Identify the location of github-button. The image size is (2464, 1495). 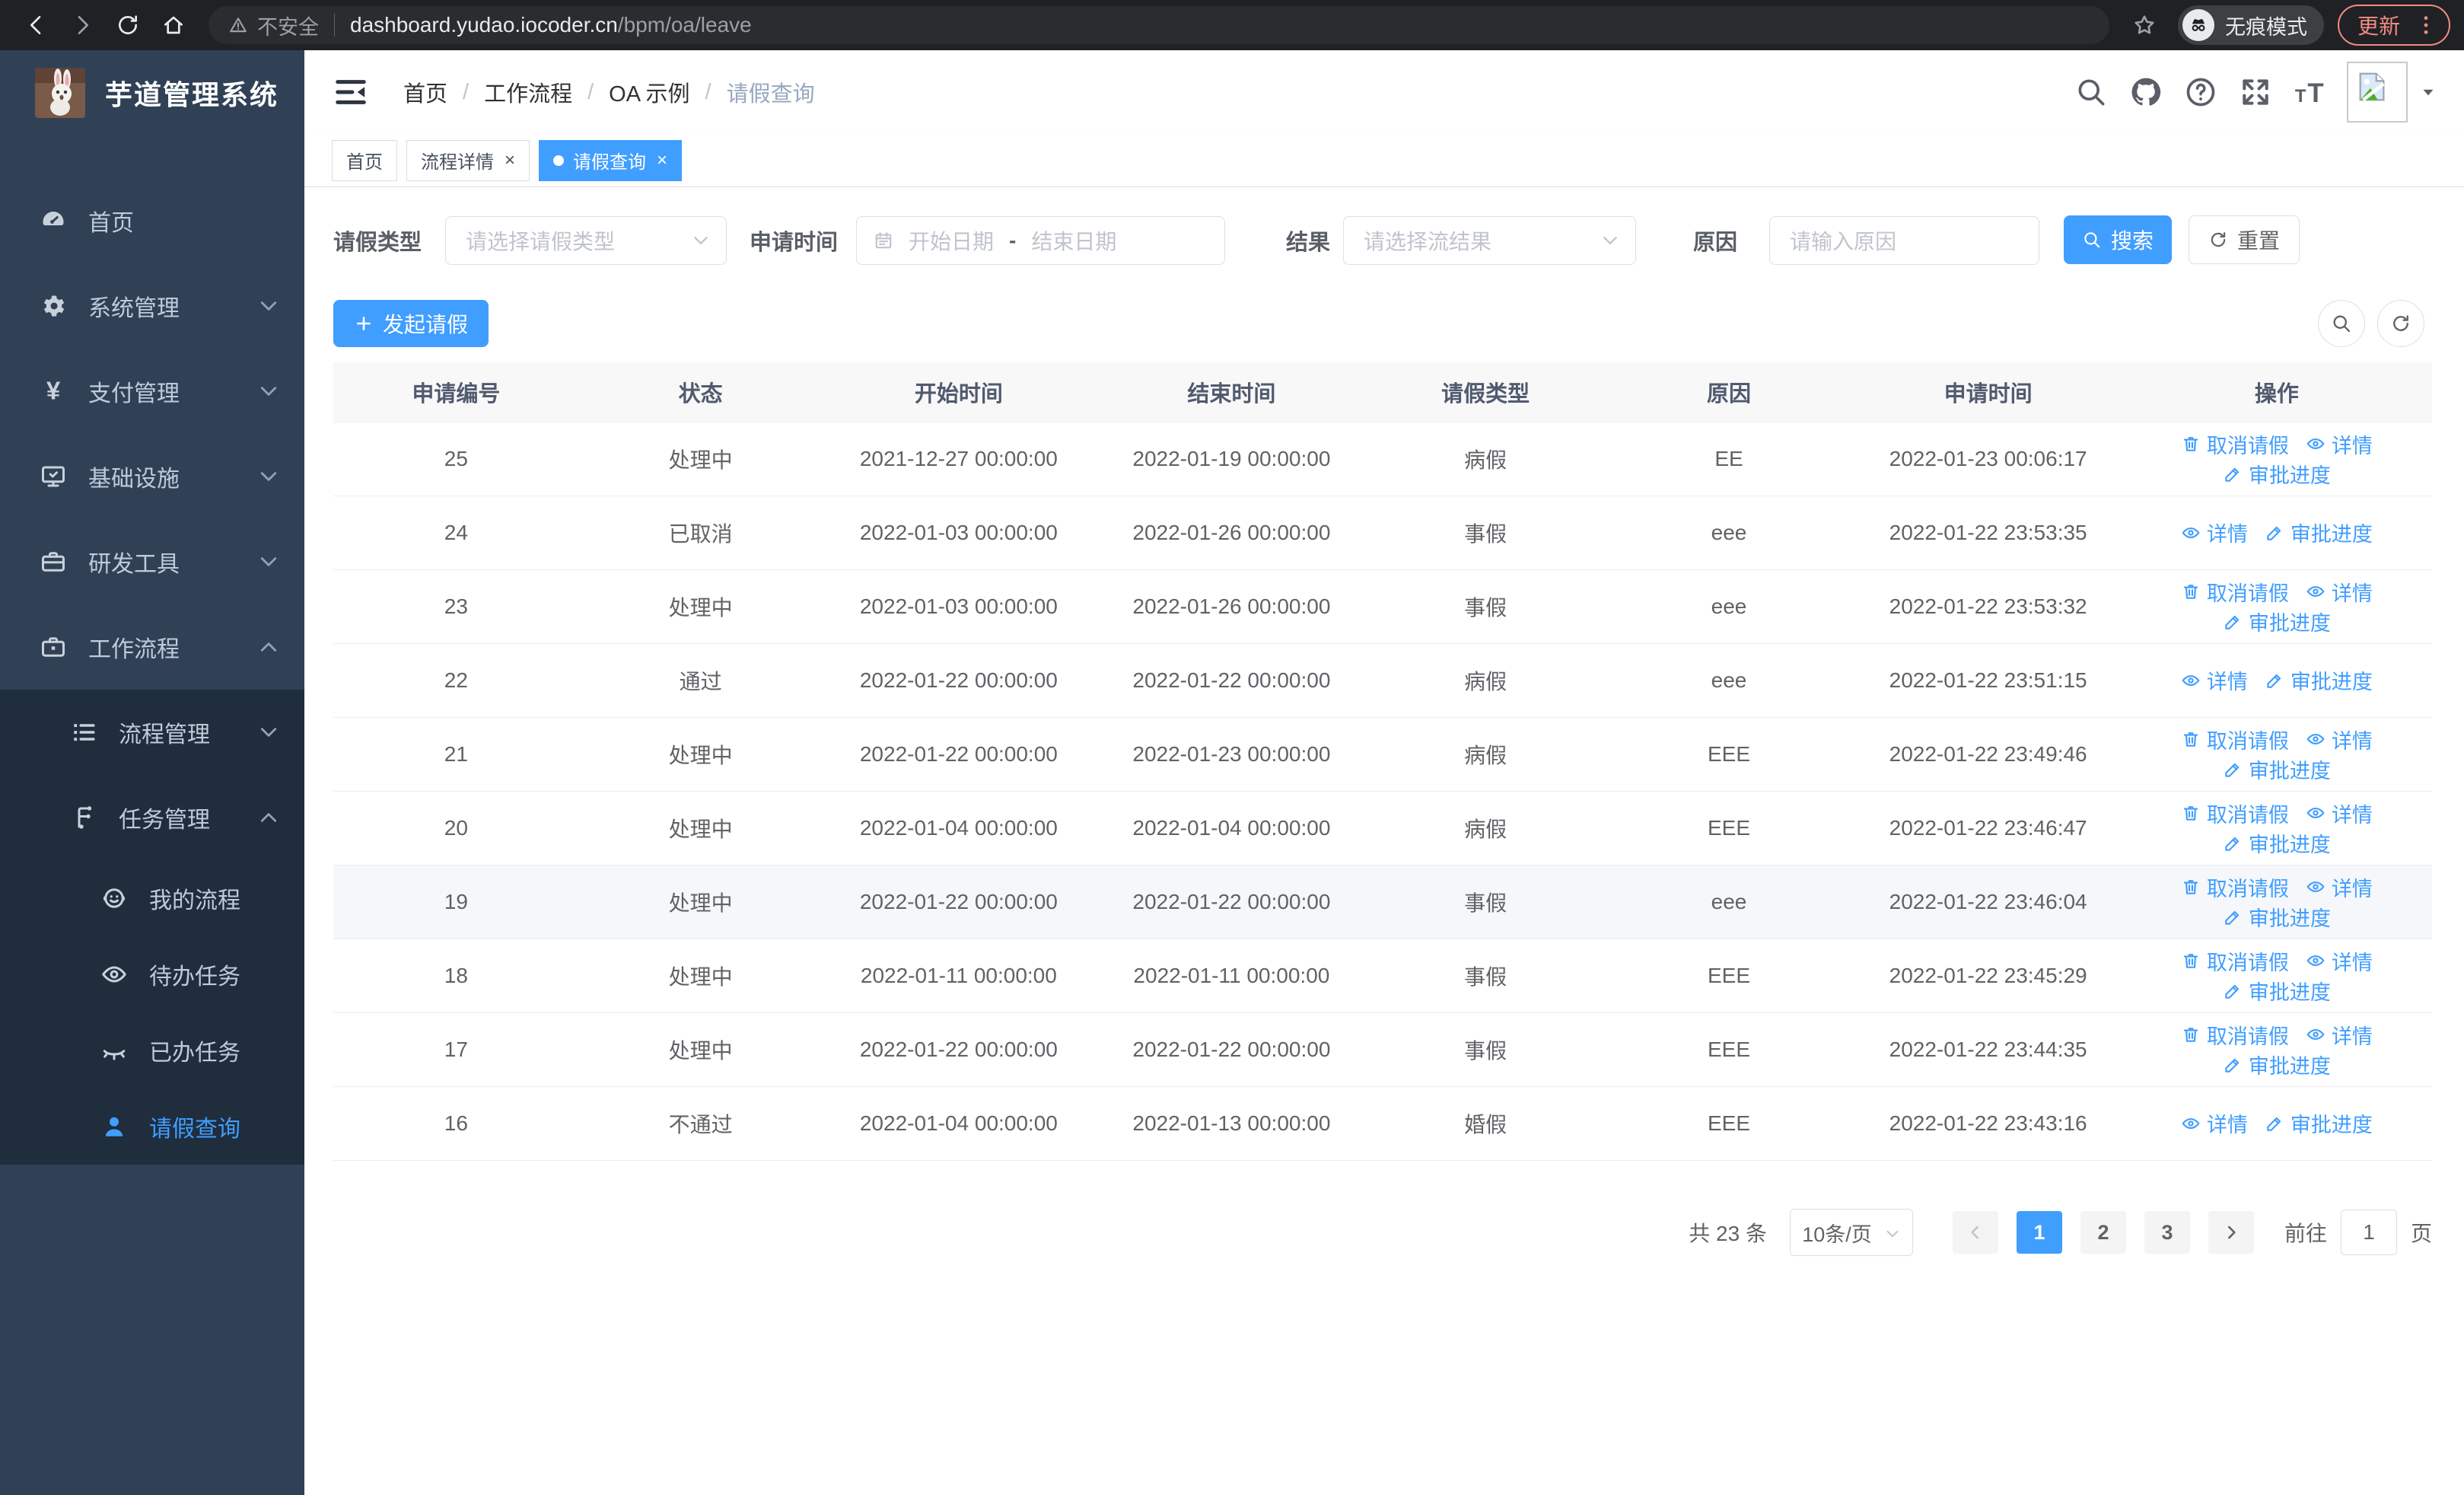
(2146, 92).